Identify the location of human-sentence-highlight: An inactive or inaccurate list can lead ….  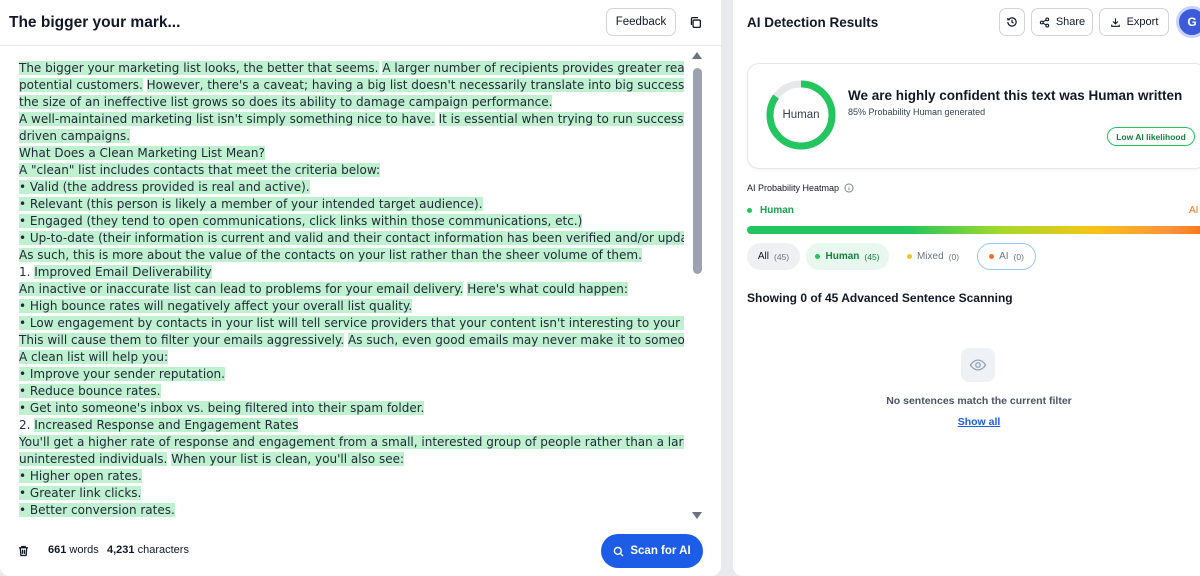
(241, 289).